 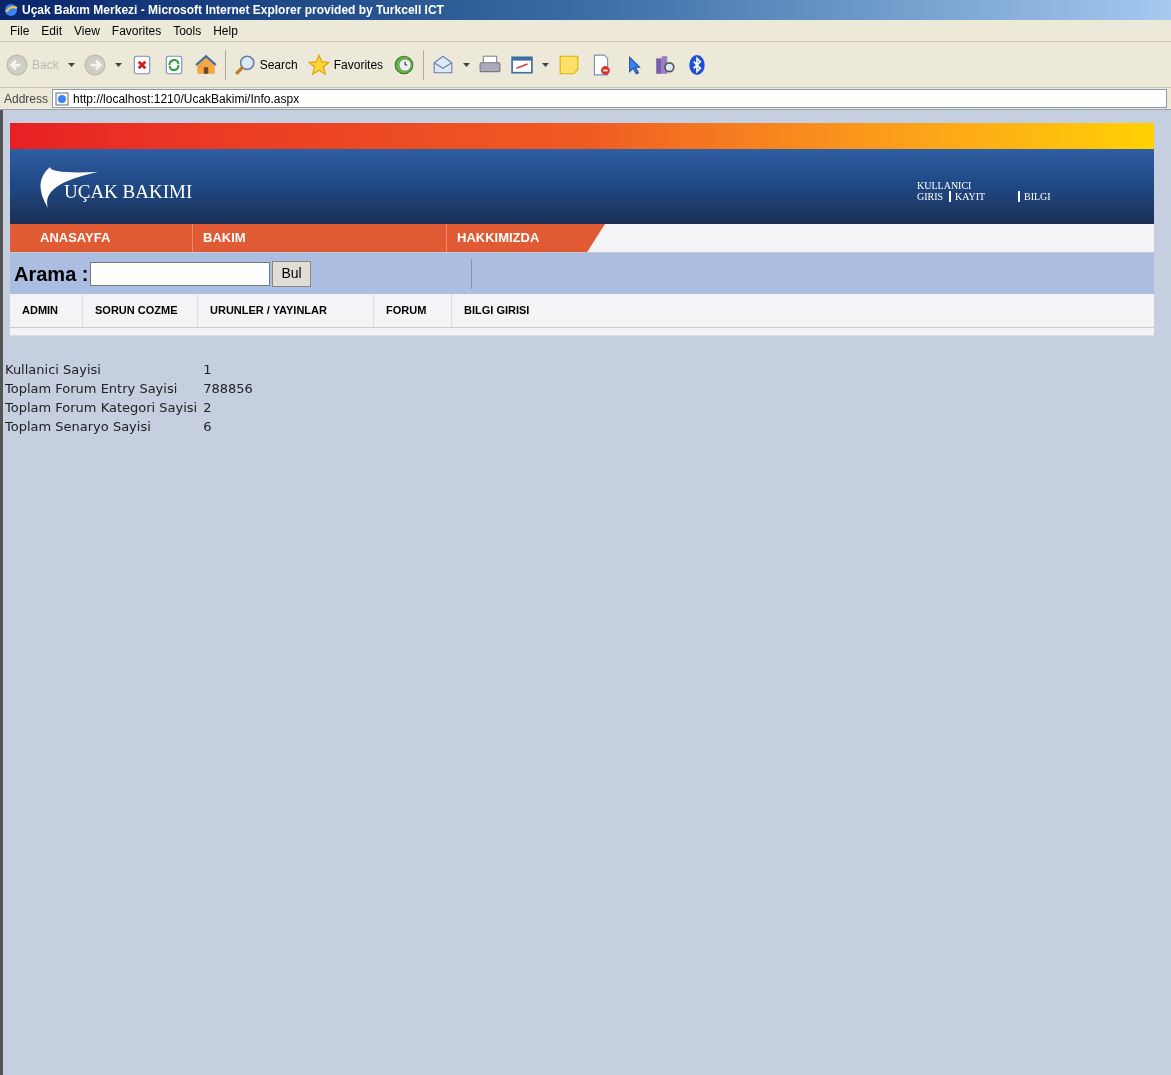 I want to click on browser-icon, so click(x=11, y=10).